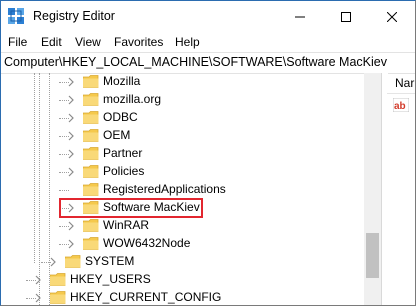 The height and width of the screenshot is (306, 416). Describe the element at coordinates (74, 16) in the screenshot. I see `window-title: Registry Editor` at that location.